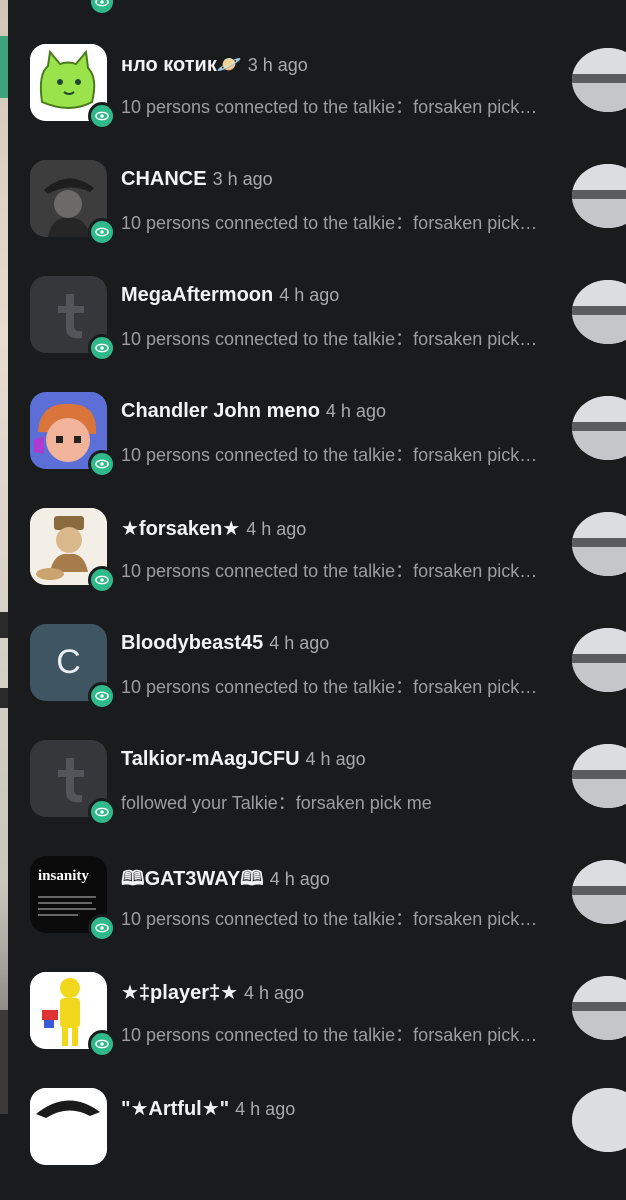 The height and width of the screenshot is (1200, 626). Describe the element at coordinates (197, 295) in the screenshot. I see `user-name: MegaAftermoon` at that location.